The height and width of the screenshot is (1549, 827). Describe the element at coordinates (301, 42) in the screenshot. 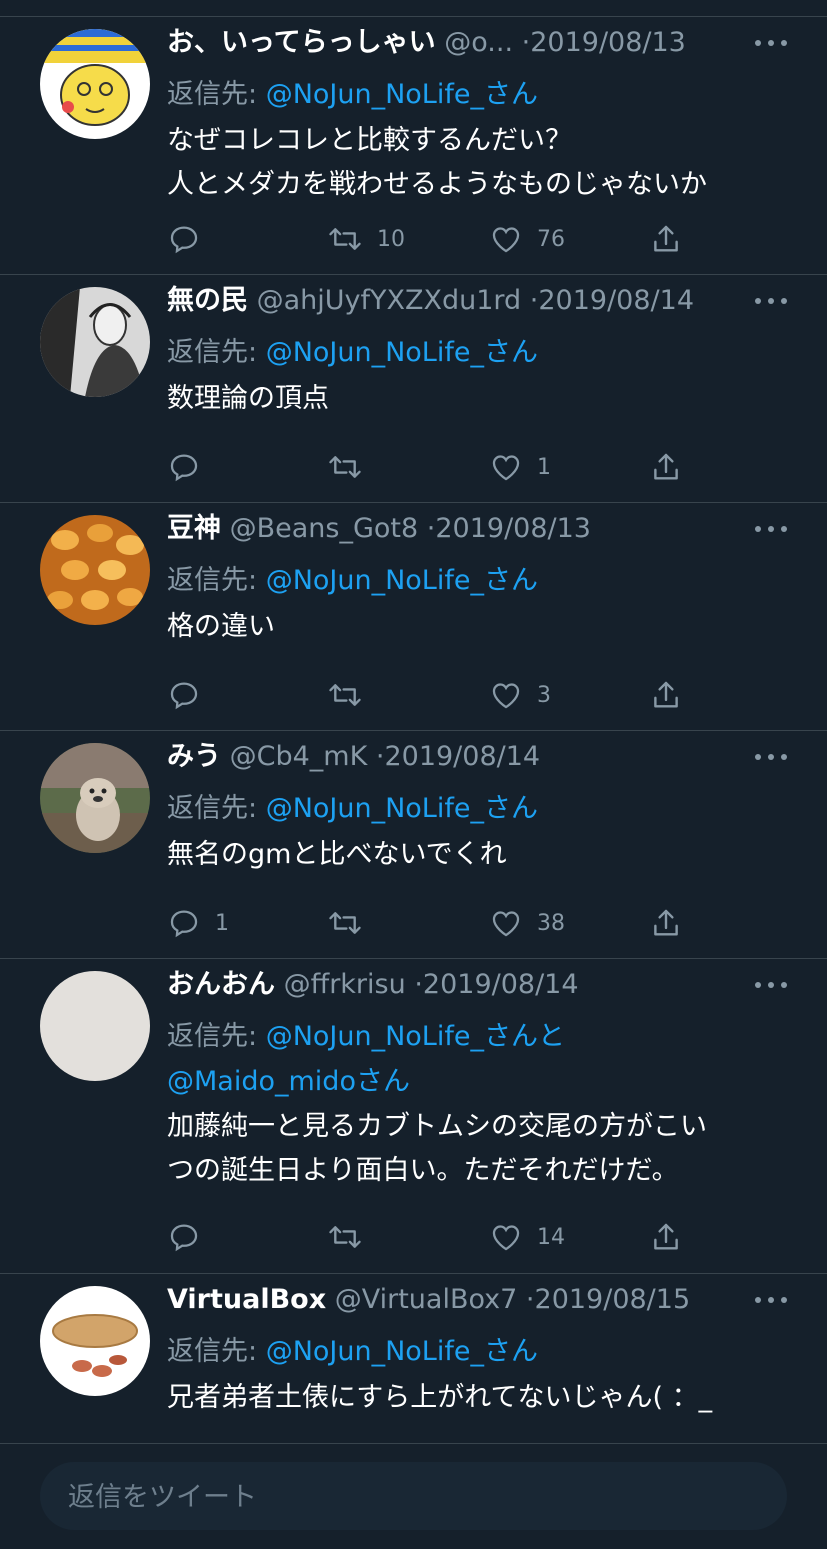

I see `display-name: お、いってらっしゃい` at that location.